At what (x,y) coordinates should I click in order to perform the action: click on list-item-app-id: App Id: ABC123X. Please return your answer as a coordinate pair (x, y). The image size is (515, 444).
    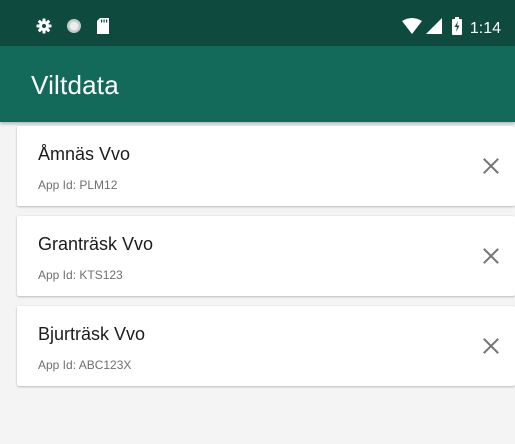
    Looking at the image, I should click on (85, 365).